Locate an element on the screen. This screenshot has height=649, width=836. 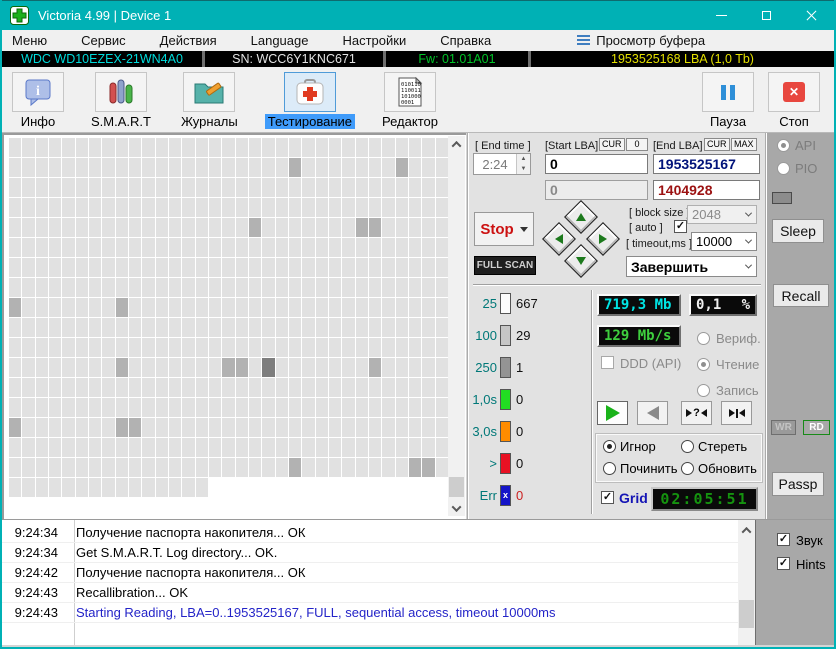
passp-button: Passp is located at coordinates (798, 484).